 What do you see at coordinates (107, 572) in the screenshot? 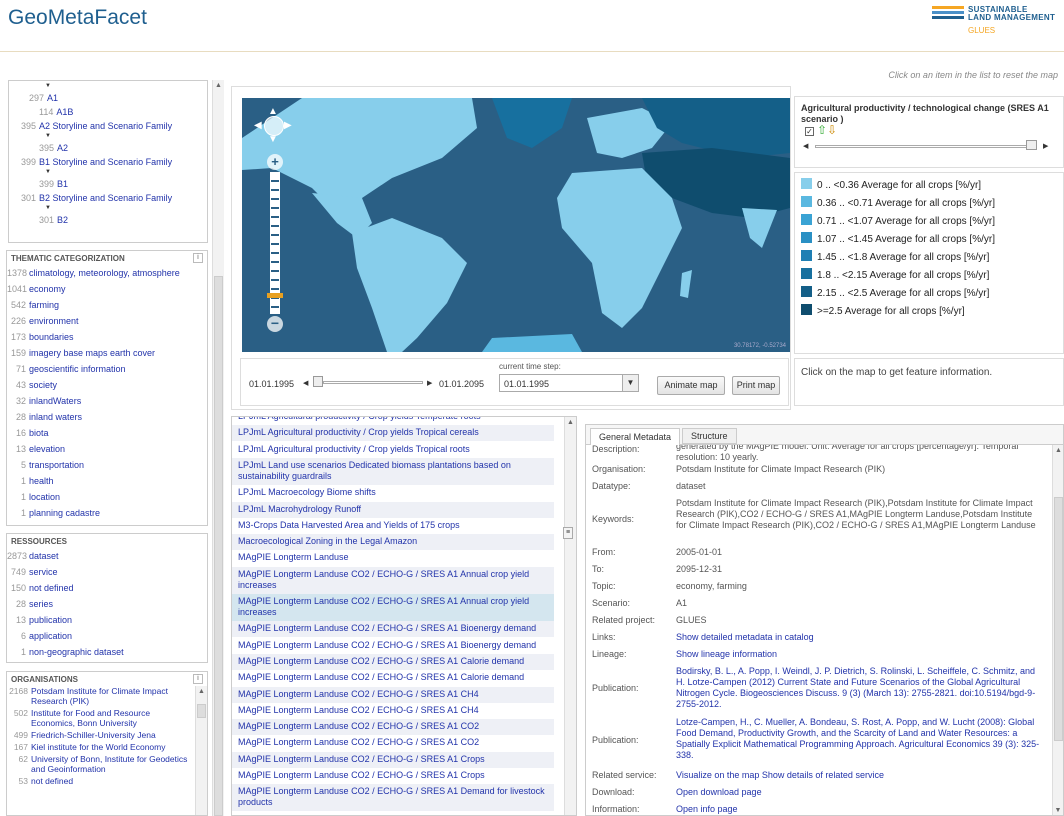
I see `resources-item: 749 service` at bounding box center [107, 572].